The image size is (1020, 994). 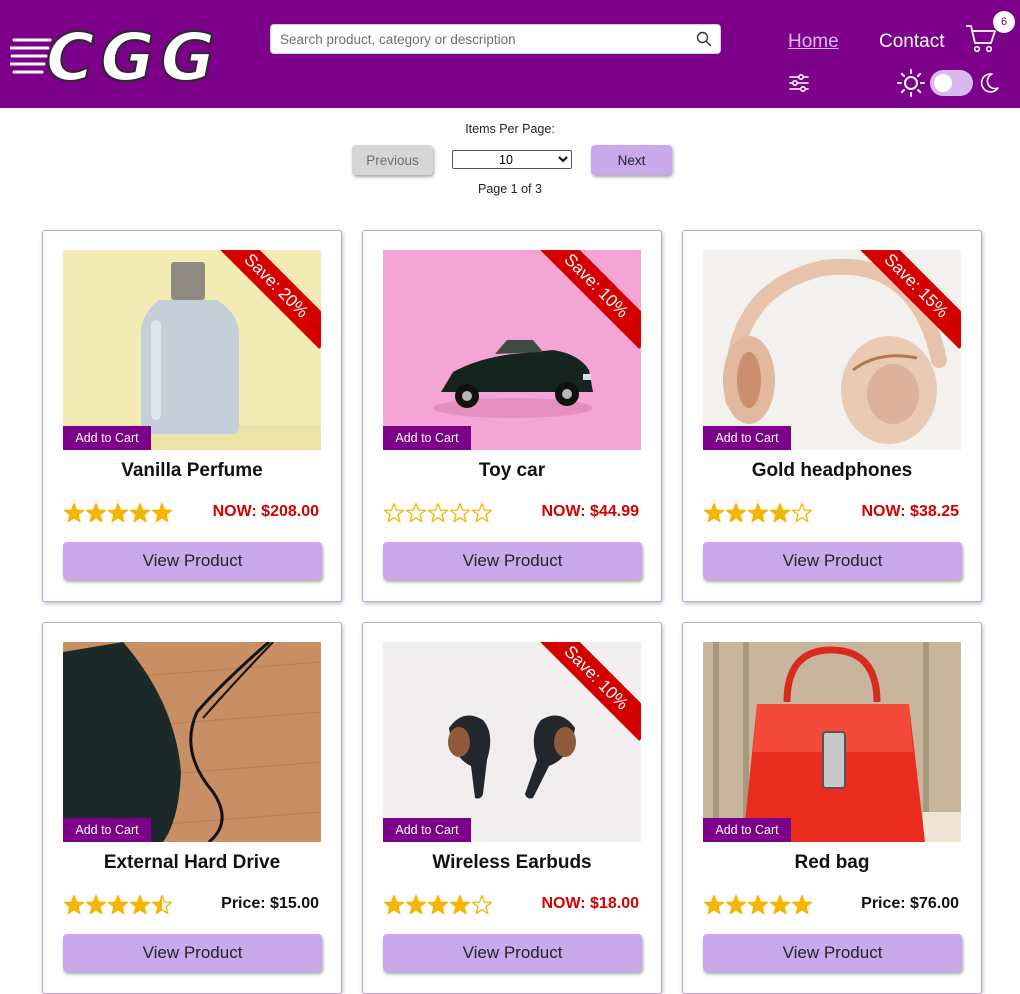 I want to click on product-price: NOW: $18.00, so click(x=590, y=903).